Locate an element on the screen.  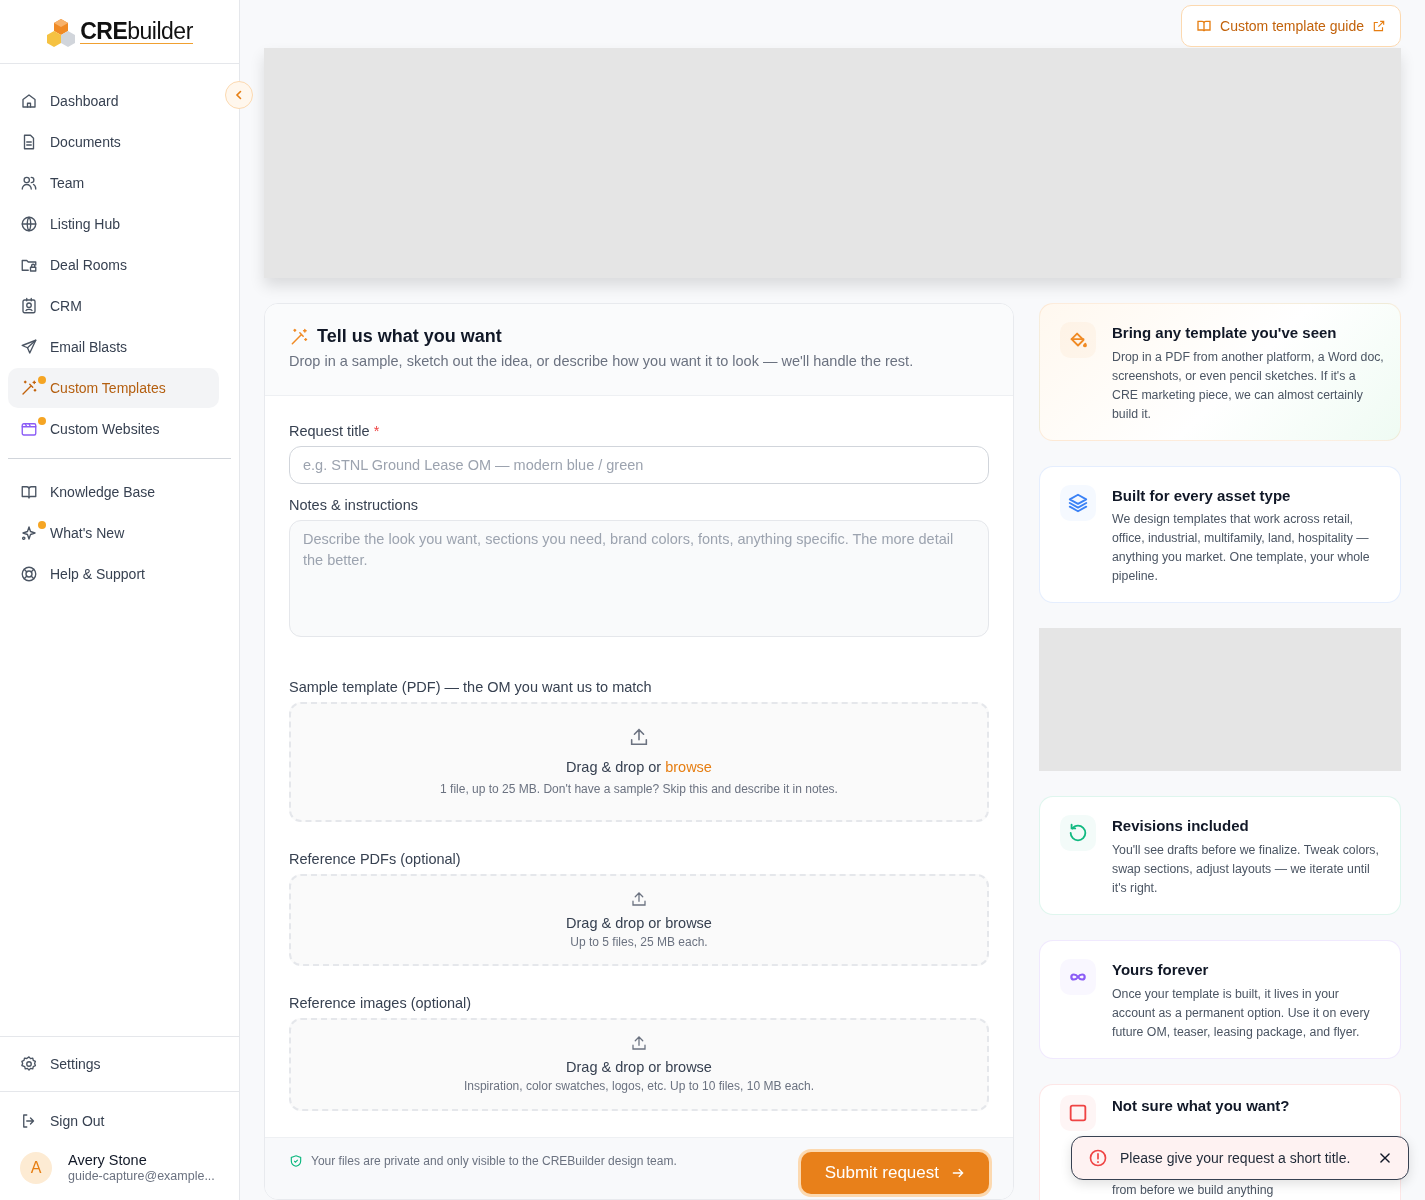
field-label: Reference images (optional) is located at coordinates (381, 1004).